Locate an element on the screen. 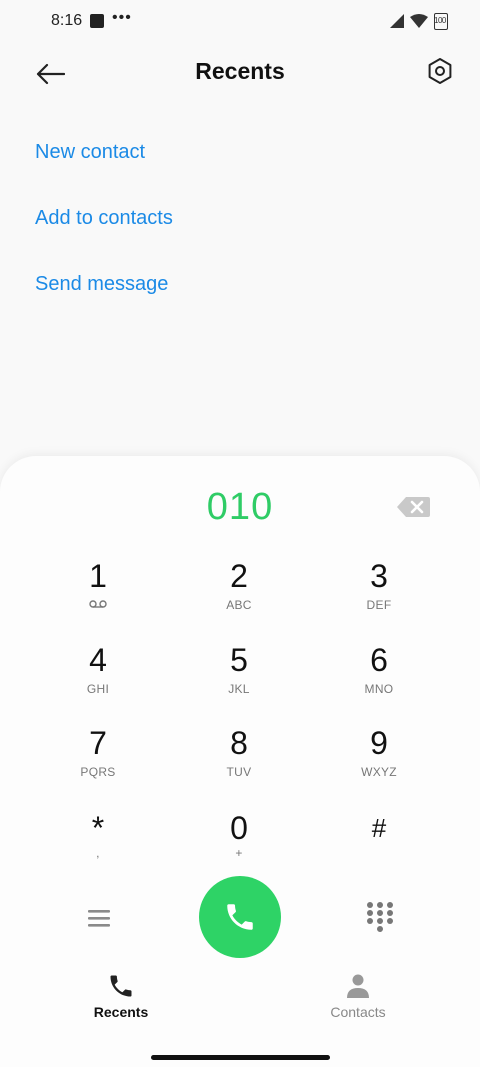  backspace-button is located at coordinates (414, 507).